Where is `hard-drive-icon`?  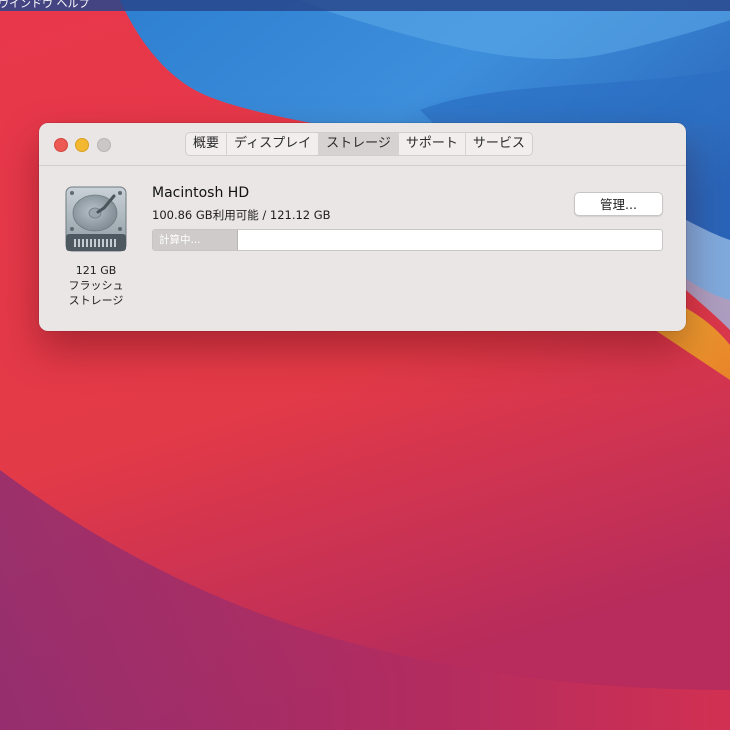
hard-drive-icon is located at coordinates (96, 219).